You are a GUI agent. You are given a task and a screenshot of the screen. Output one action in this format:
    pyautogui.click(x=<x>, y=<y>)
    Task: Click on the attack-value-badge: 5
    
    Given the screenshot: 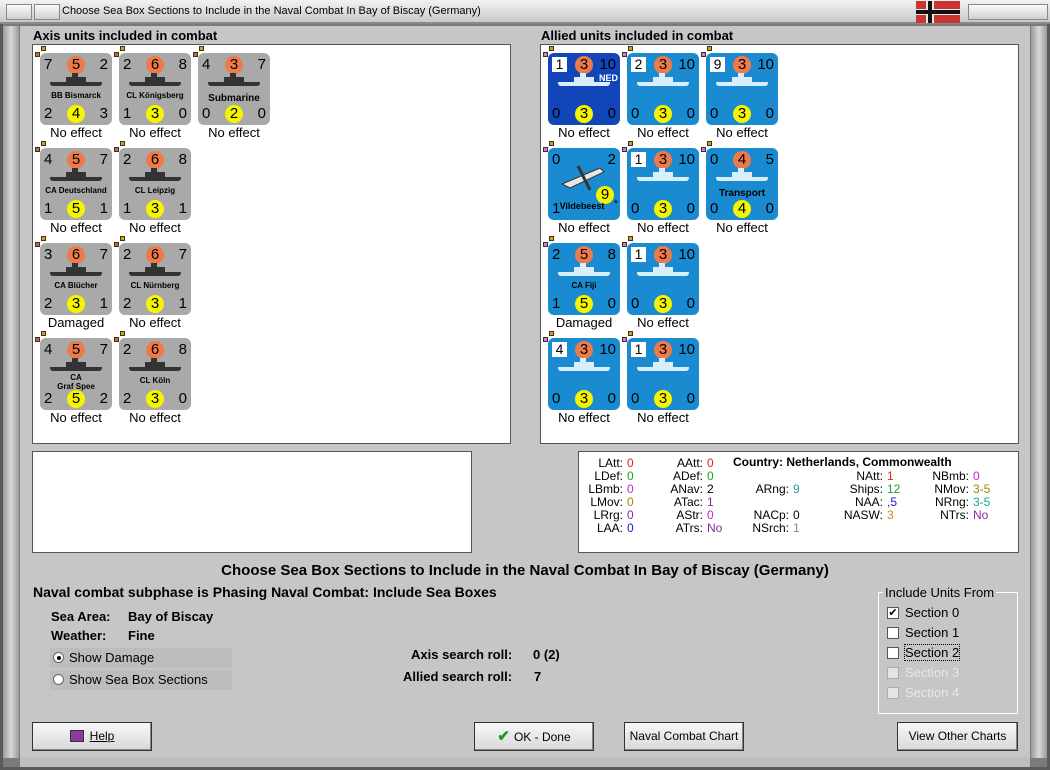 What is the action you would take?
    pyautogui.click(x=76, y=350)
    